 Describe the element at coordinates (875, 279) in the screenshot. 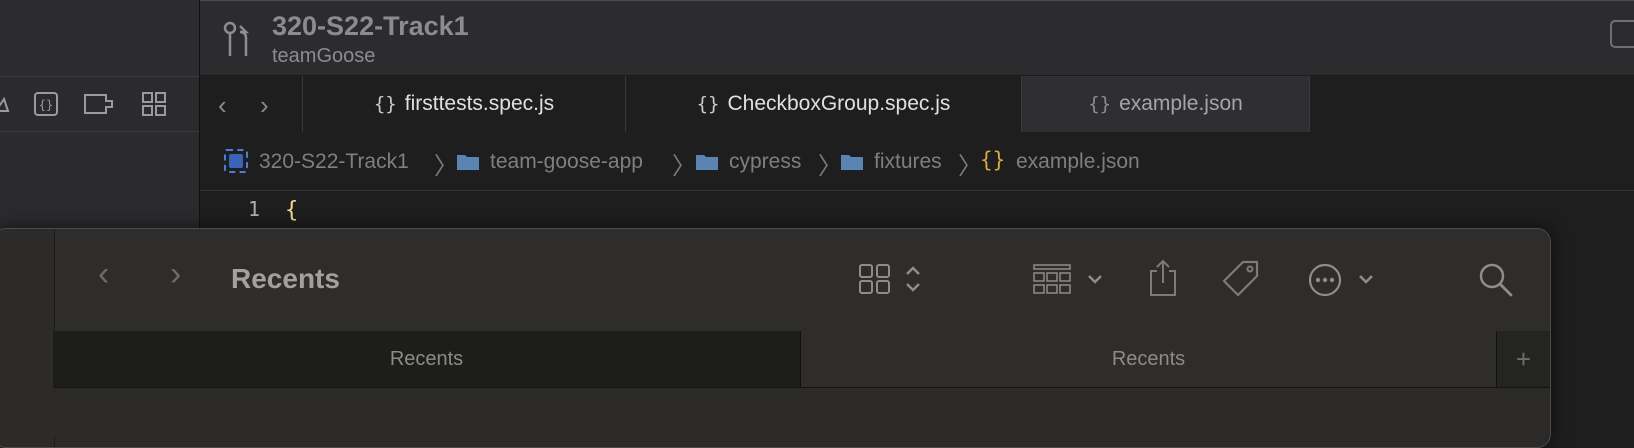

I see `icon-view-icon` at that location.